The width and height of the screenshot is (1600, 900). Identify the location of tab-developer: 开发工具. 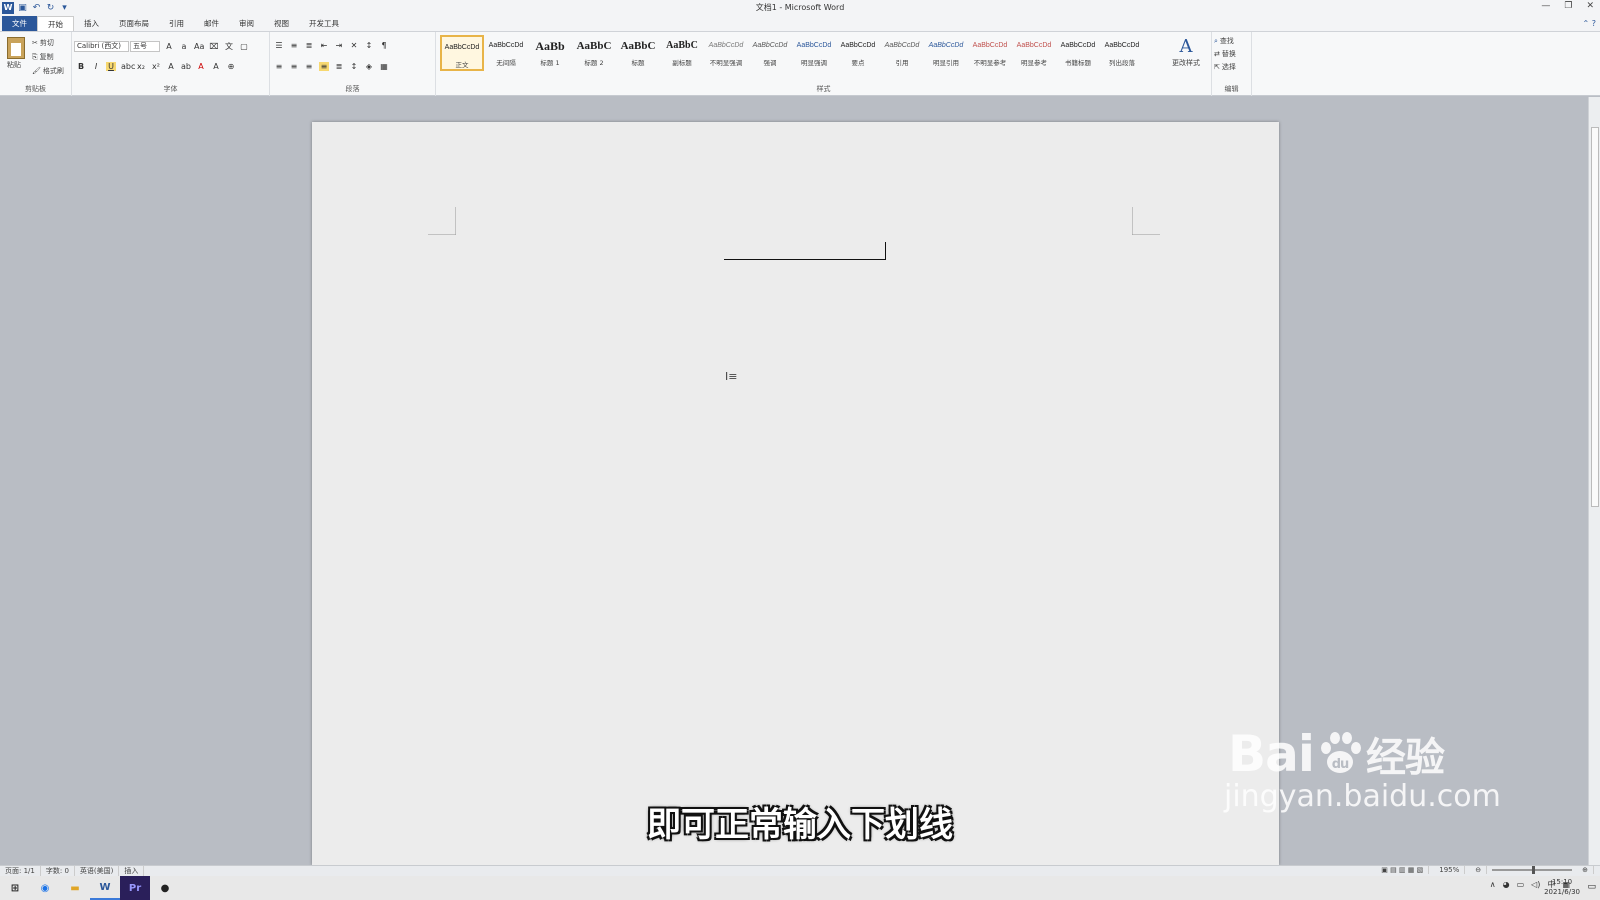
(324, 23).